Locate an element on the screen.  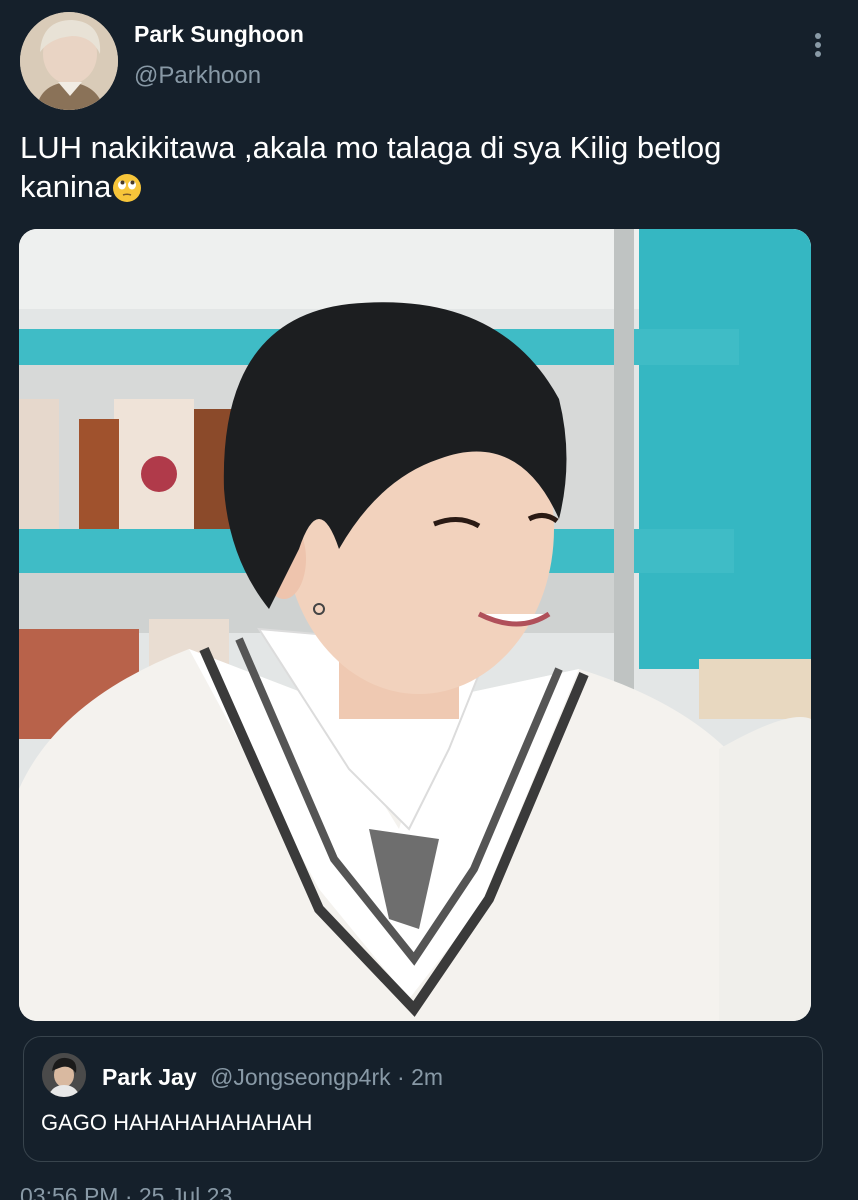
quoted-author-display-name: Park Jay is located at coordinates (149, 1077).